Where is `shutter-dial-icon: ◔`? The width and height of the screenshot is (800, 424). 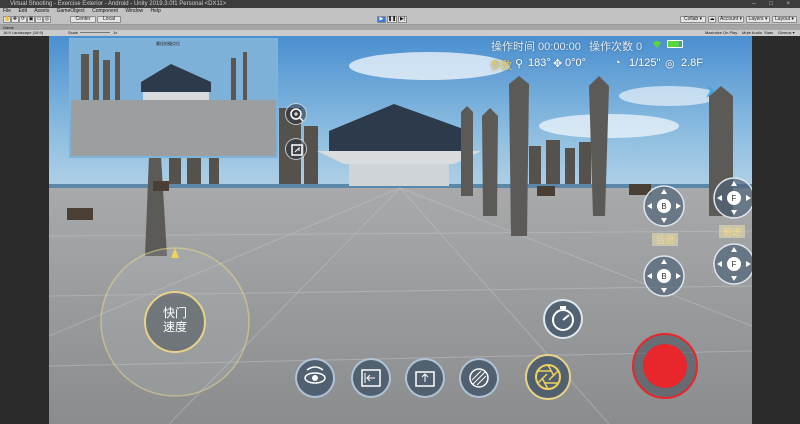
shutter-dial-icon: ◔ is located at coordinates (617, 63).